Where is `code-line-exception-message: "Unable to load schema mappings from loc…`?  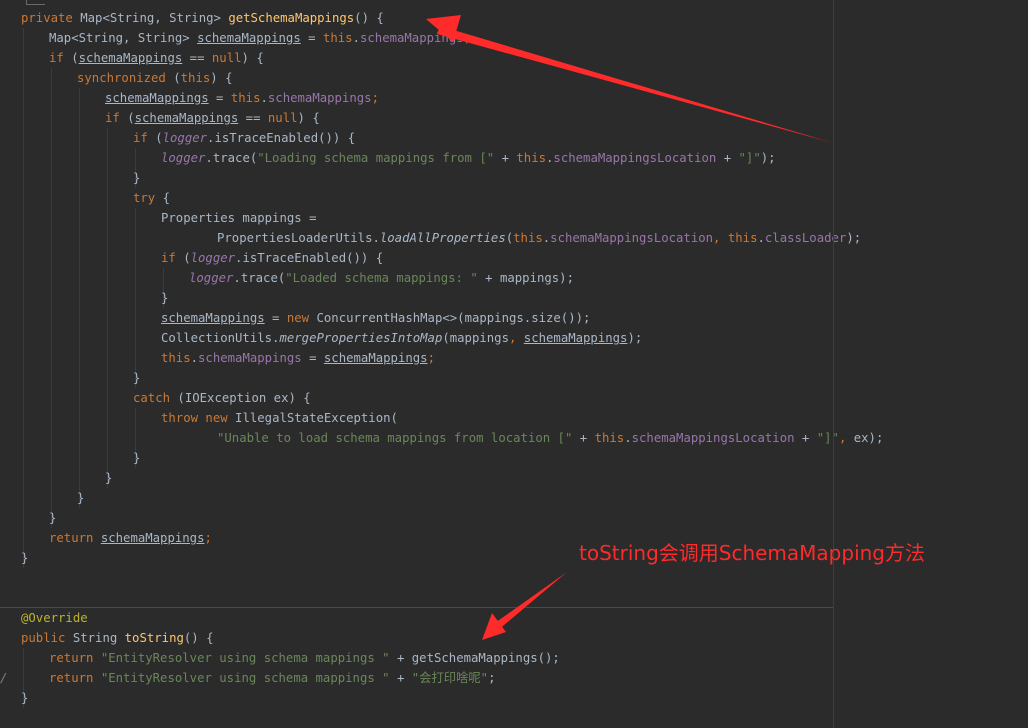
code-line-exception-message: "Unable to load schema mappings from loc… is located at coordinates (550, 438).